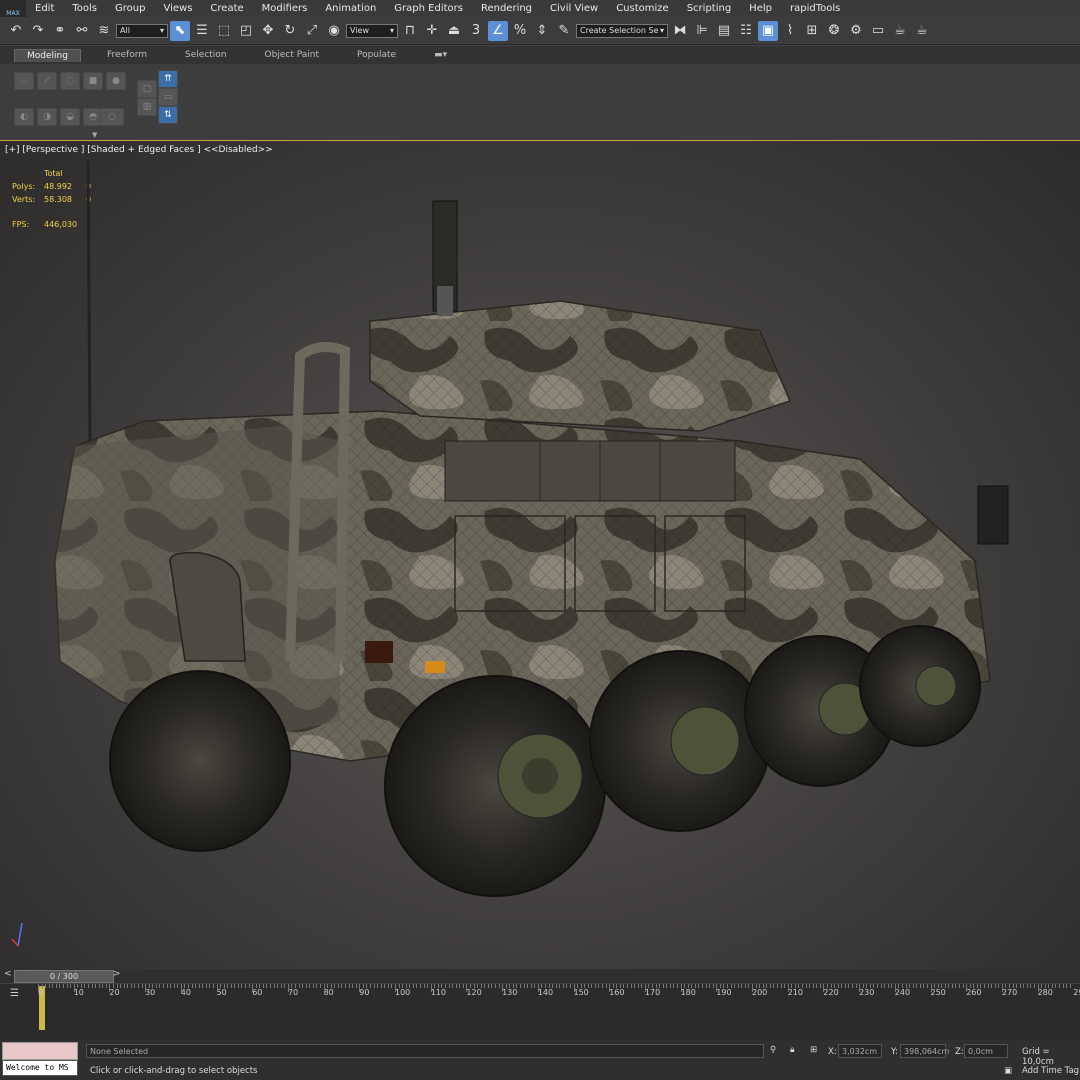 The image size is (1080, 1080). Describe the element at coordinates (334, 31) in the screenshot. I see `place-icon: ◉` at that location.